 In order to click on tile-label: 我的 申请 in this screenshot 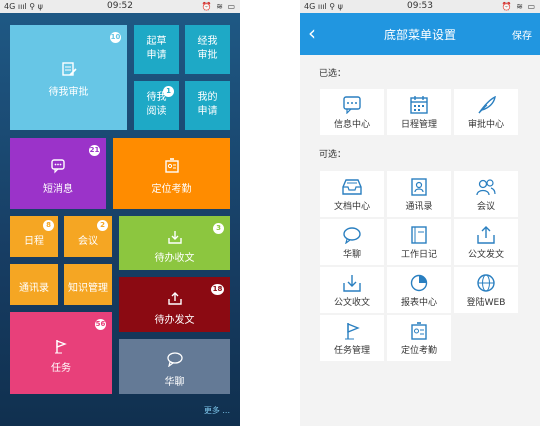, I will do `click(207, 104)`.